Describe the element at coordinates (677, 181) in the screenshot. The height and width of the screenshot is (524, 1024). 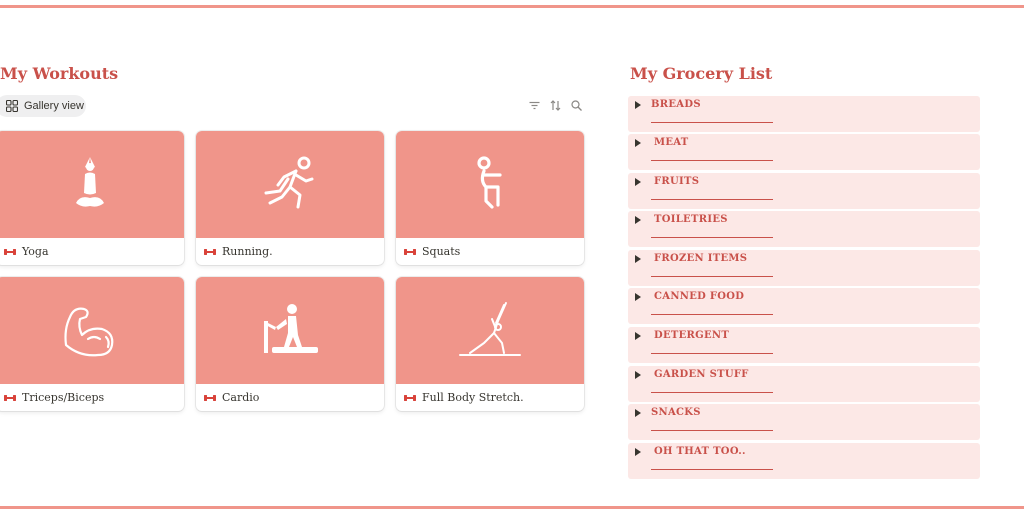
I see `grocery-label: FRUITS` at that location.